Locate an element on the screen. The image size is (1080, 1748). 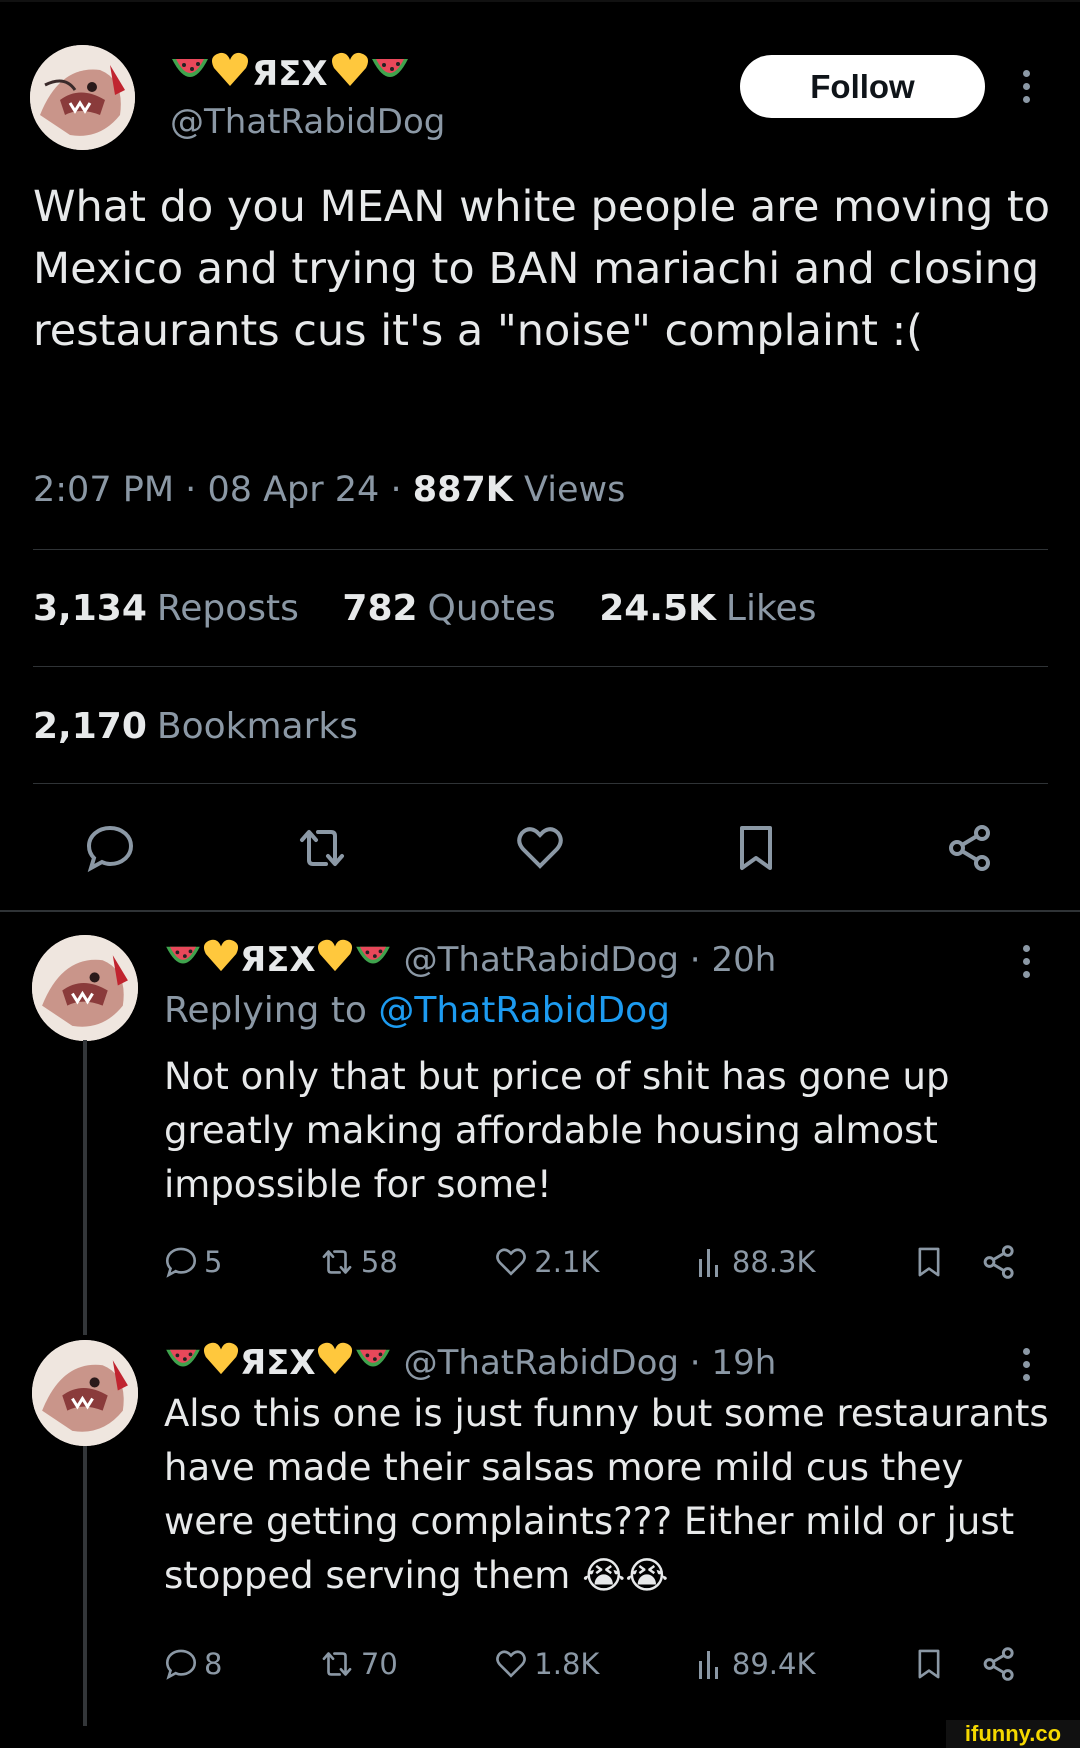
top-border is located at coordinates (540, 1).